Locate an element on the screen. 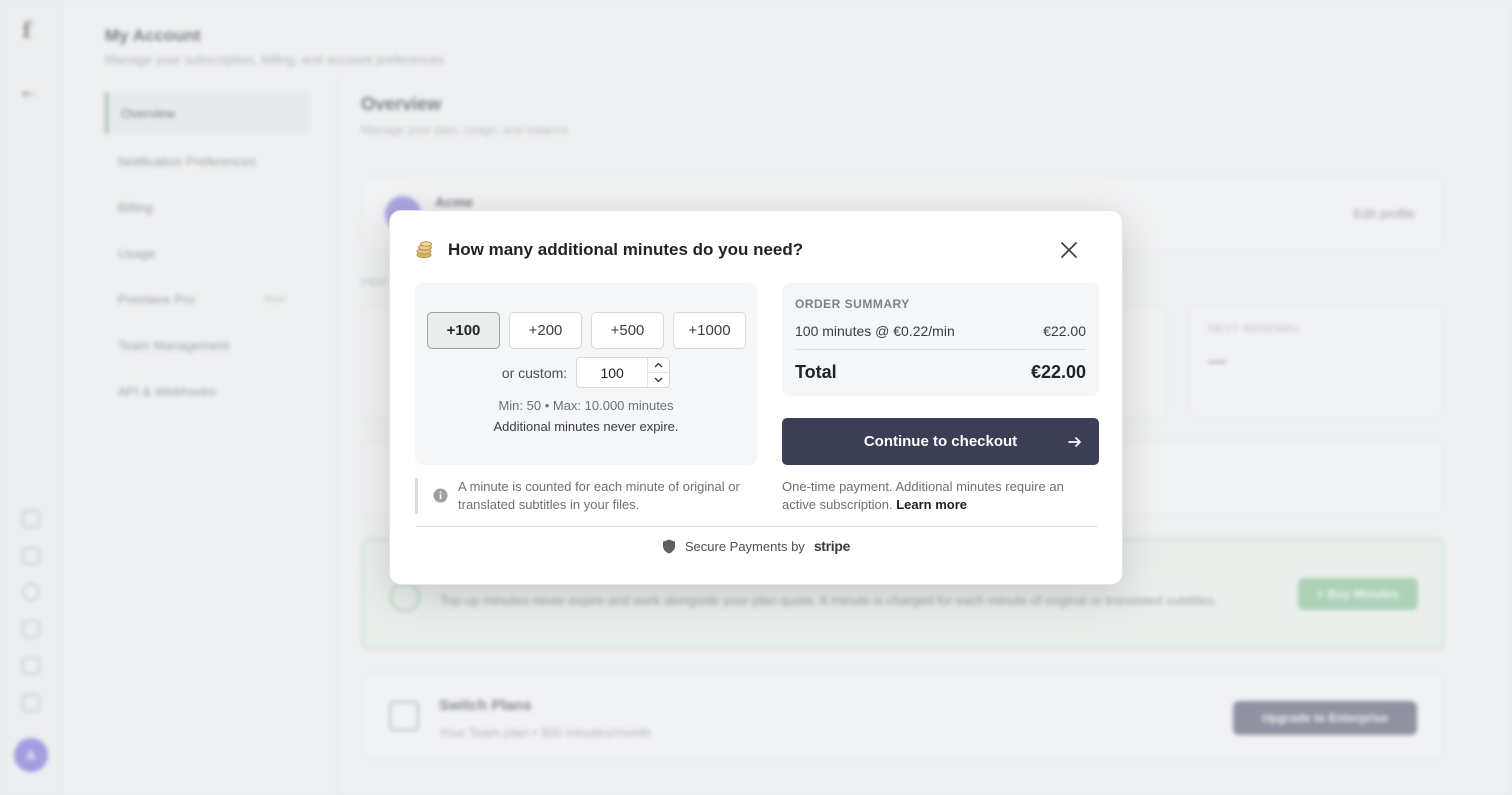  total-label: Total is located at coordinates (816, 372).